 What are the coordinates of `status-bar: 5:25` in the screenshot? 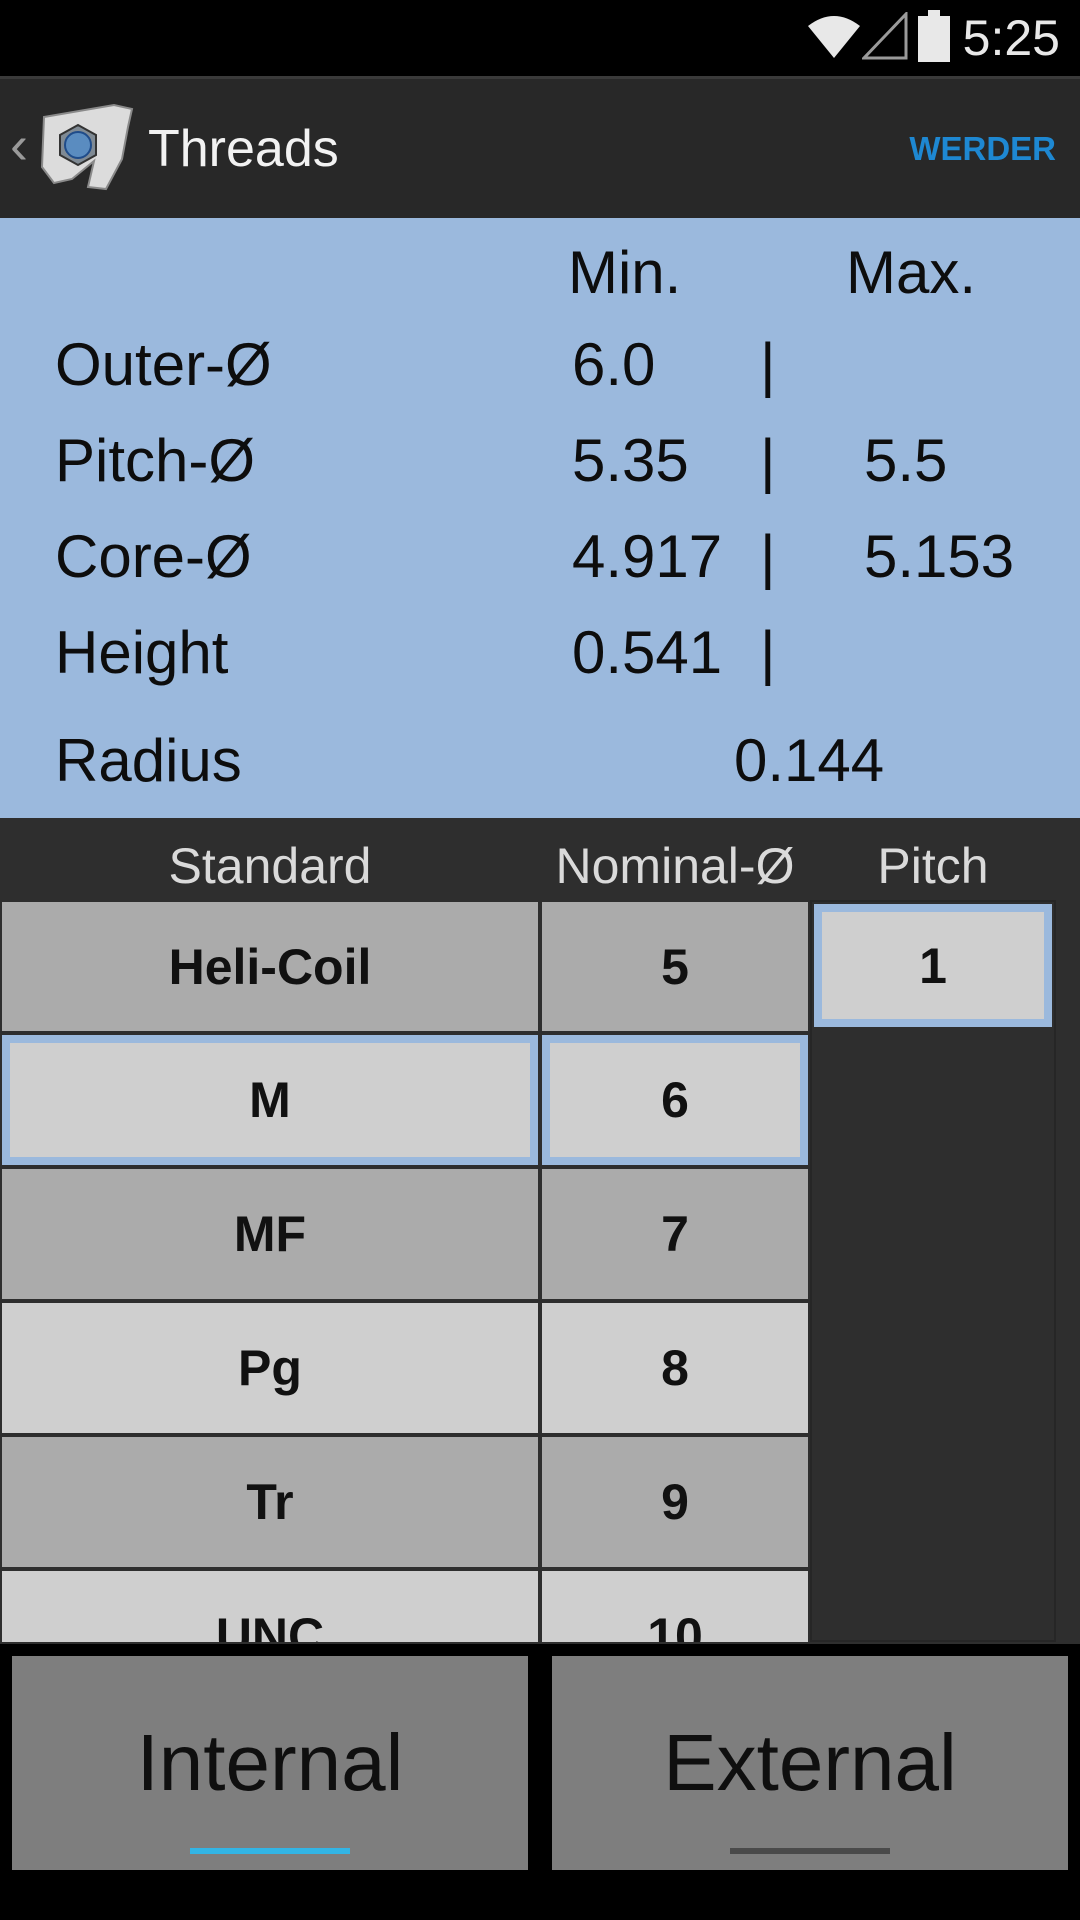 It's located at (540, 38).